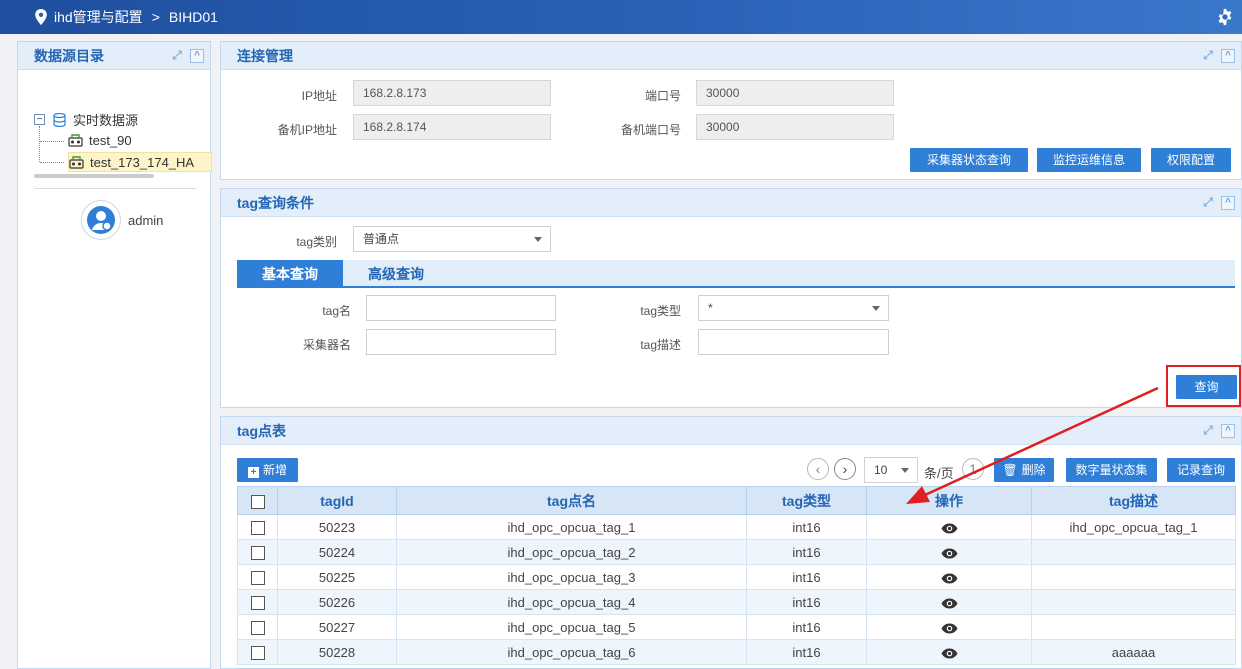 The image size is (1242, 669). What do you see at coordinates (193, 17) in the screenshot?
I see `breadcrumb-current: BIHD01` at bounding box center [193, 17].